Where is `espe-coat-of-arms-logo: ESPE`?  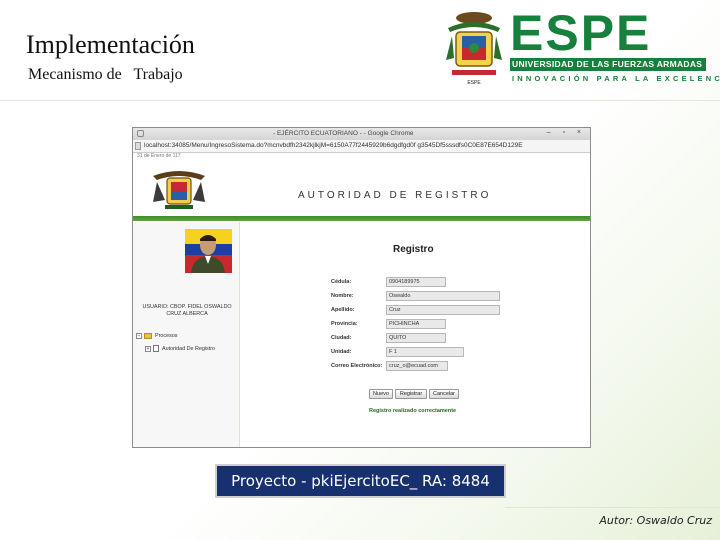
espe-coat-of-arms-logo: ESPE is located at coordinates (474, 49).